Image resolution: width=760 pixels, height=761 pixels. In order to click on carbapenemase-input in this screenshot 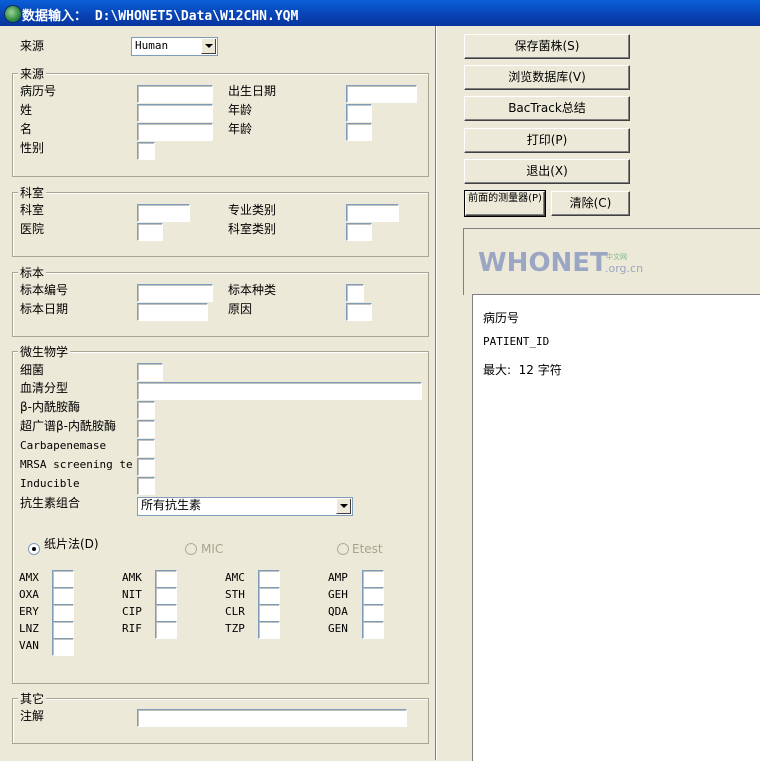, I will do `click(146, 448)`.